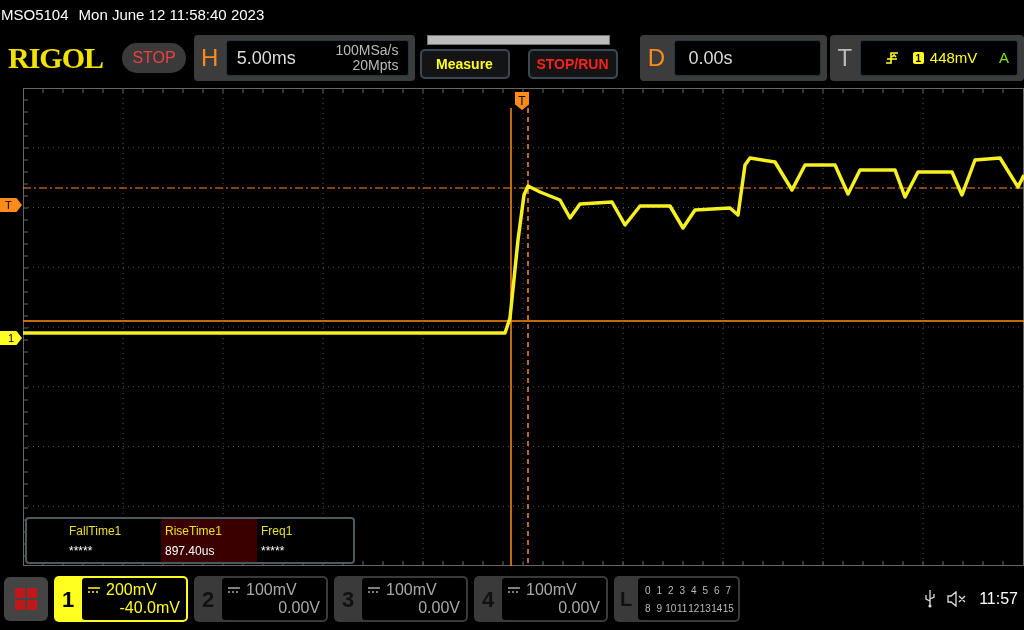 This screenshot has width=1024, height=630. I want to click on trigger-source-badge: 1, so click(918, 58).